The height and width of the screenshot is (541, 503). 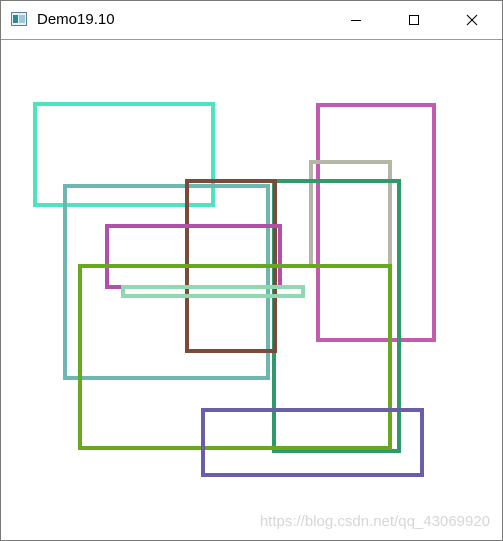 I want to click on maximize-button, so click(x=414, y=20).